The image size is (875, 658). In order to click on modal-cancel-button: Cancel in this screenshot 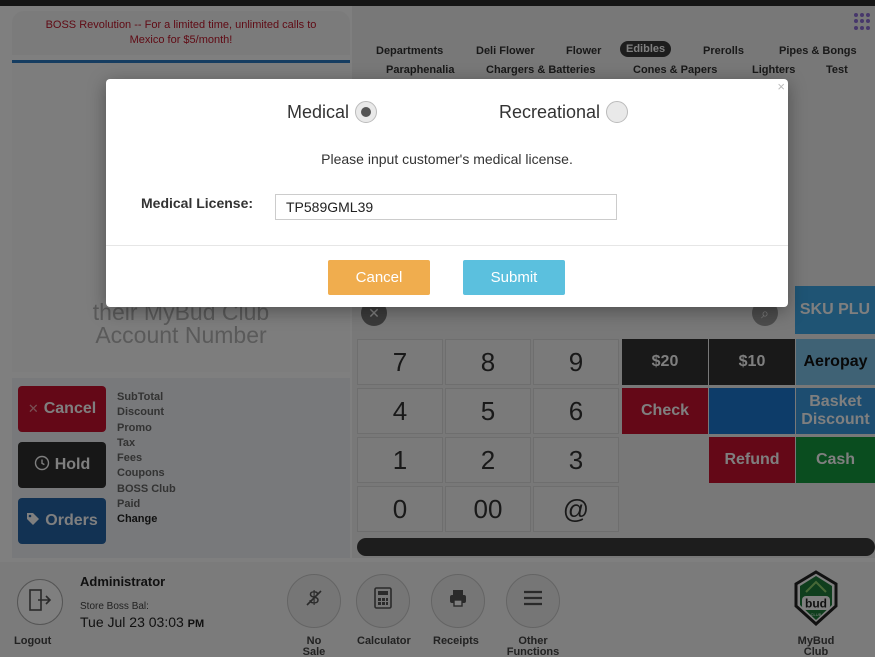, I will do `click(379, 277)`.